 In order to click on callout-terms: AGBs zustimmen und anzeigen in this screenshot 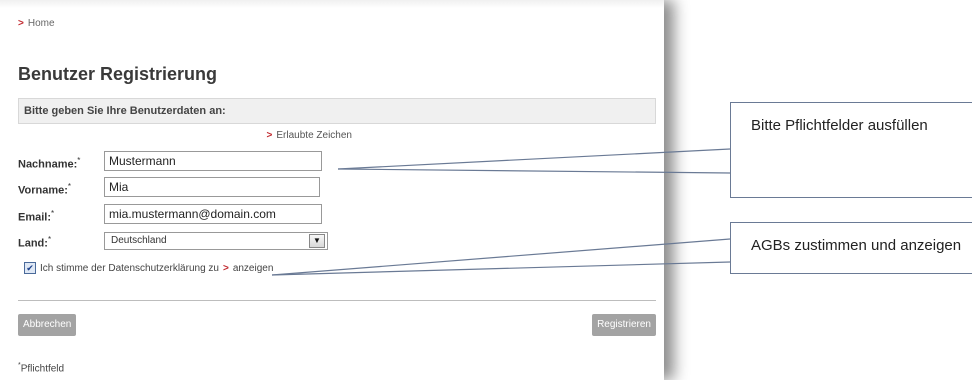, I will do `click(851, 248)`.